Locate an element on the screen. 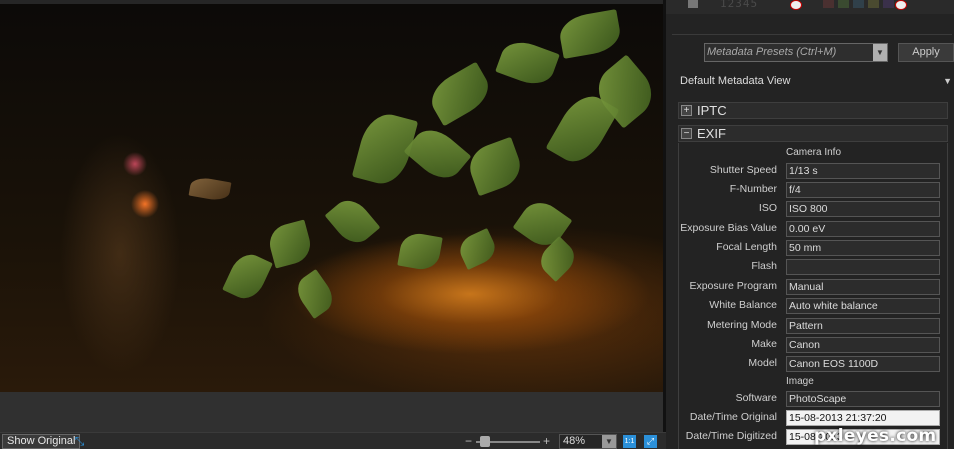 This screenshot has height=449, width=954. exif-field-label: Focal Length is located at coordinates (746, 247).